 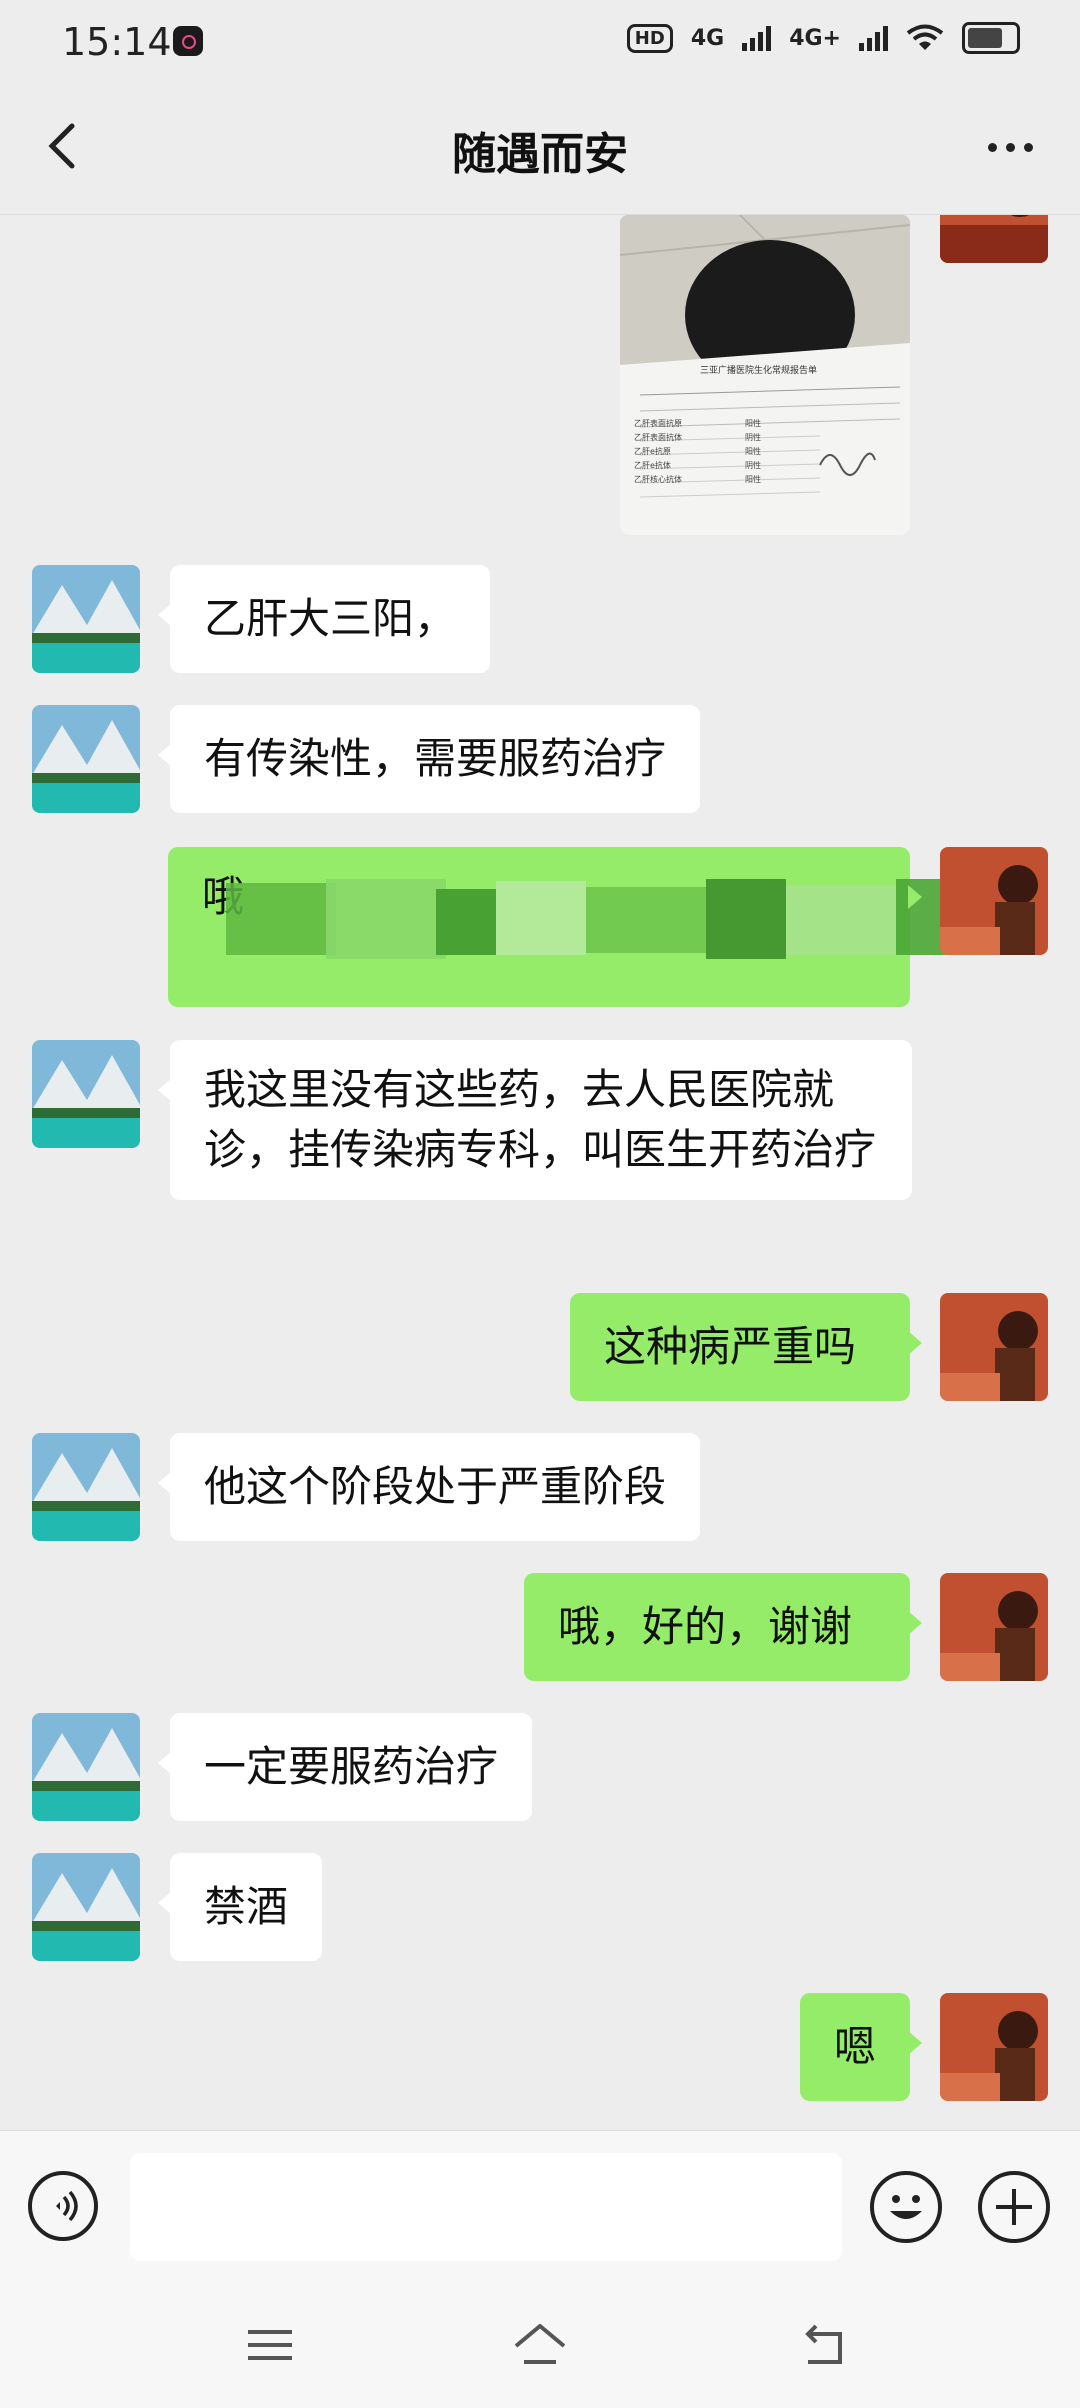 What do you see at coordinates (991, 38) in the screenshot?
I see `battery-icon` at bounding box center [991, 38].